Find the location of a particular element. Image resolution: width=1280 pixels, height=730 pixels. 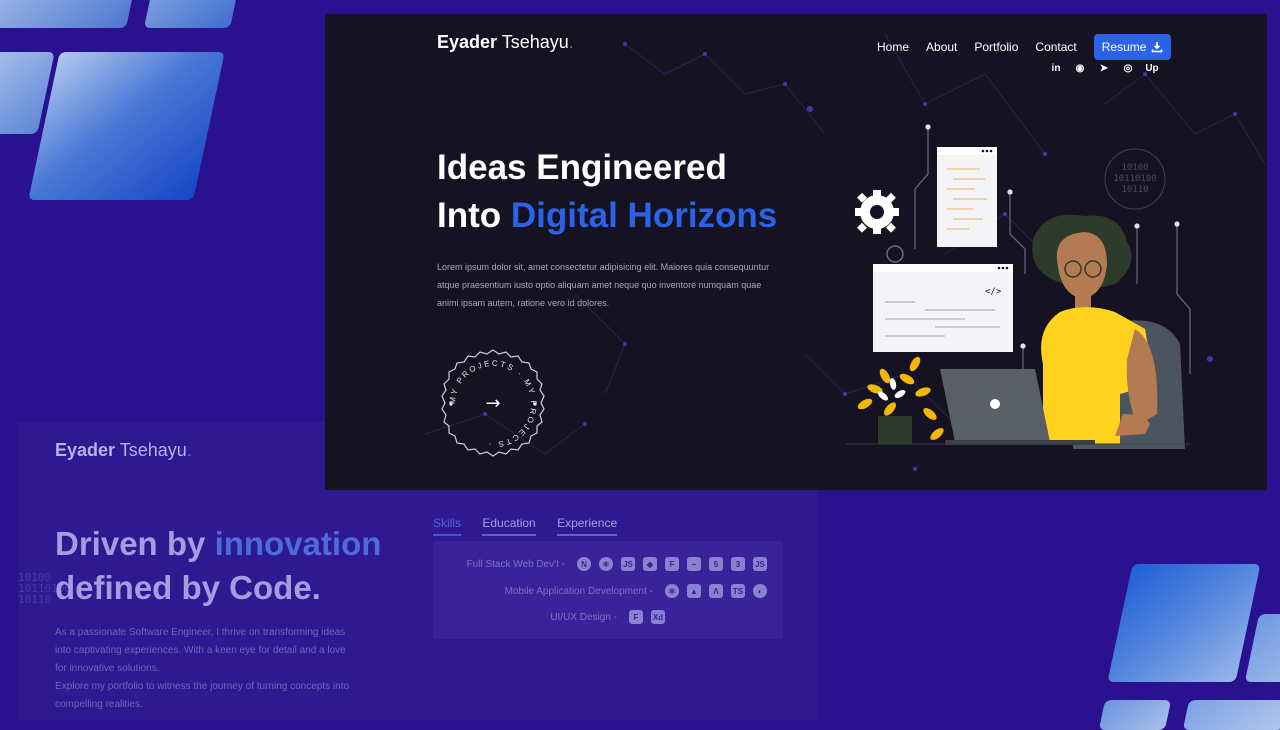

arrow-right-icon: → is located at coordinates (492, 403).